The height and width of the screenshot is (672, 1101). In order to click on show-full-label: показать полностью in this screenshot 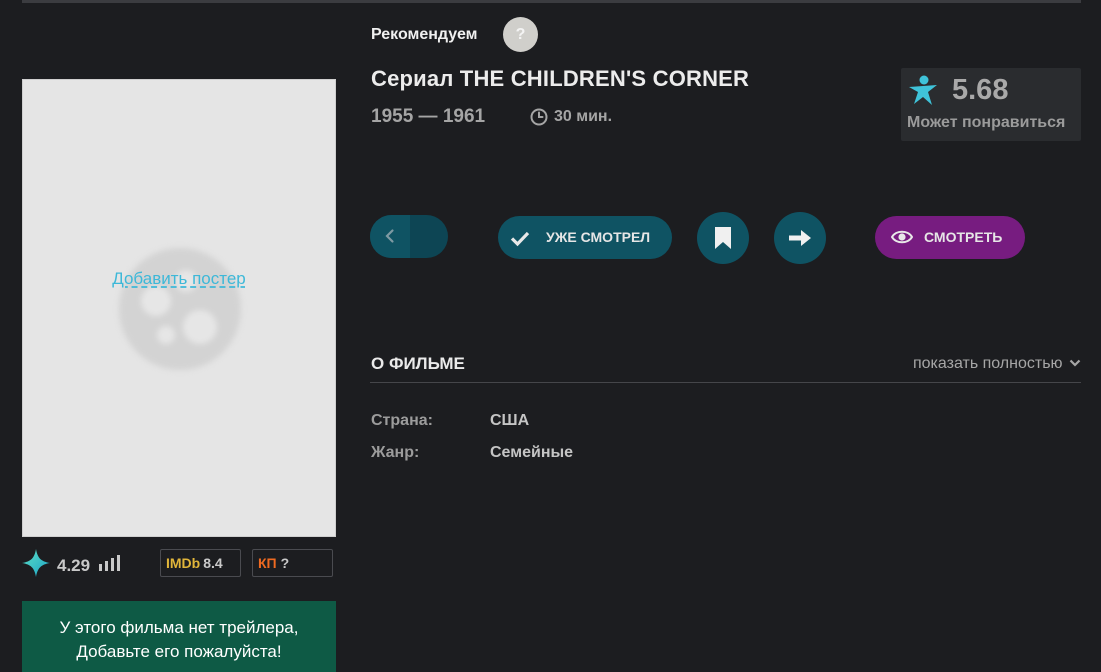, I will do `click(987, 363)`.